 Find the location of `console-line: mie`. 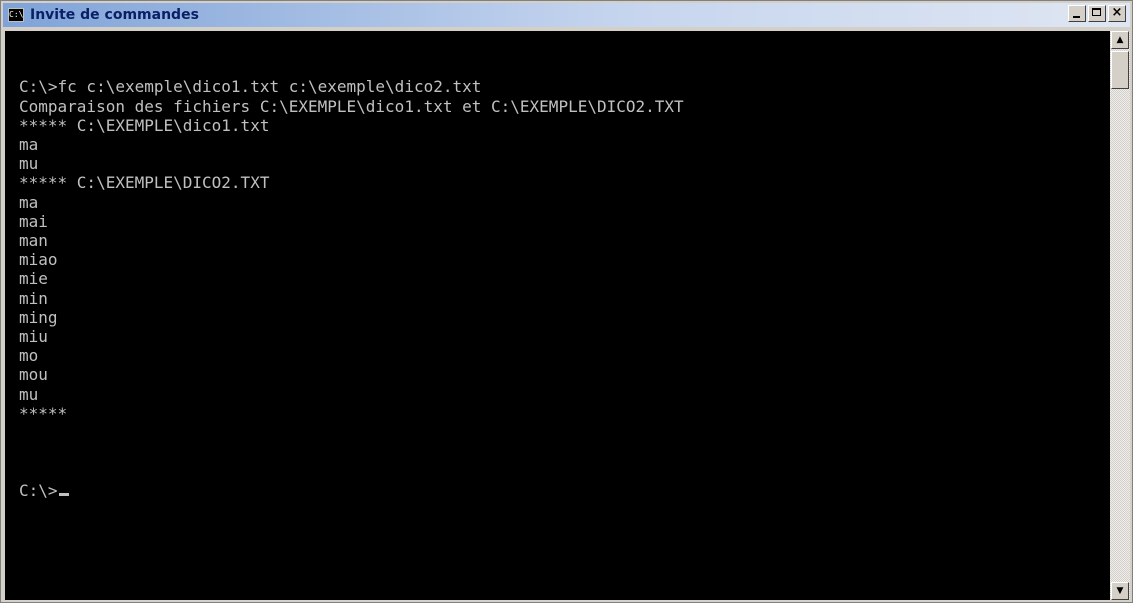

console-line: mie is located at coordinates (33, 279).